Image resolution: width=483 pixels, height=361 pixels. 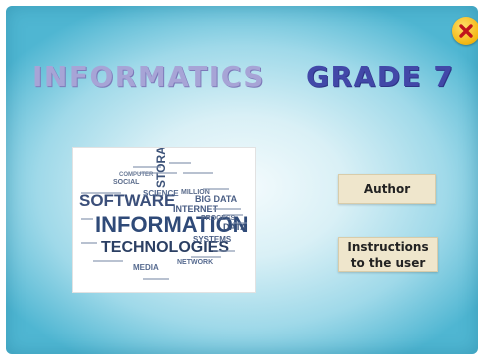 I want to click on cloud-word-science: SCIENCE, so click(x=161, y=193).